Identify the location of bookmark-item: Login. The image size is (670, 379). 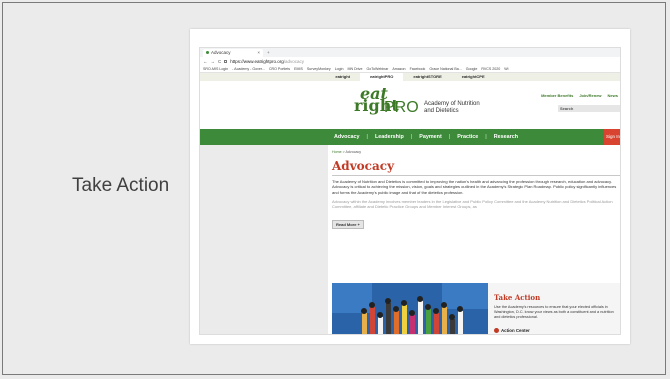
(339, 69).